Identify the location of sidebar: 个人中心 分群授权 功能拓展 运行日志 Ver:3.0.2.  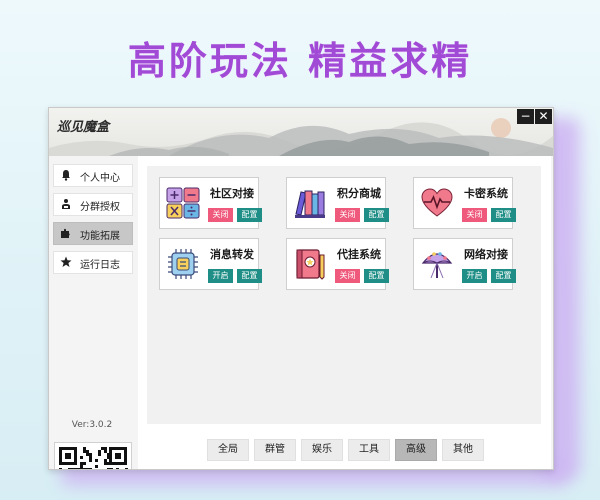
(92, 312).